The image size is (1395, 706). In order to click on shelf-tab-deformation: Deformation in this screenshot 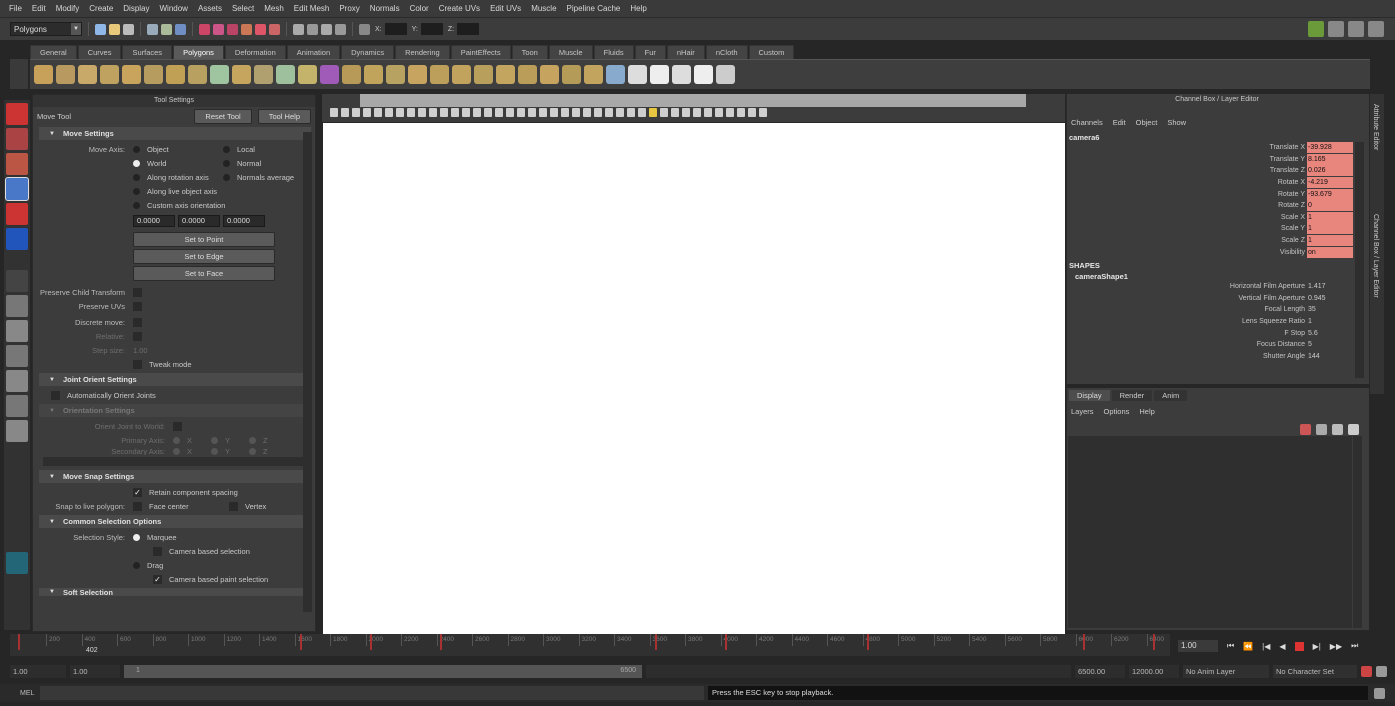, I will do `click(255, 52)`.